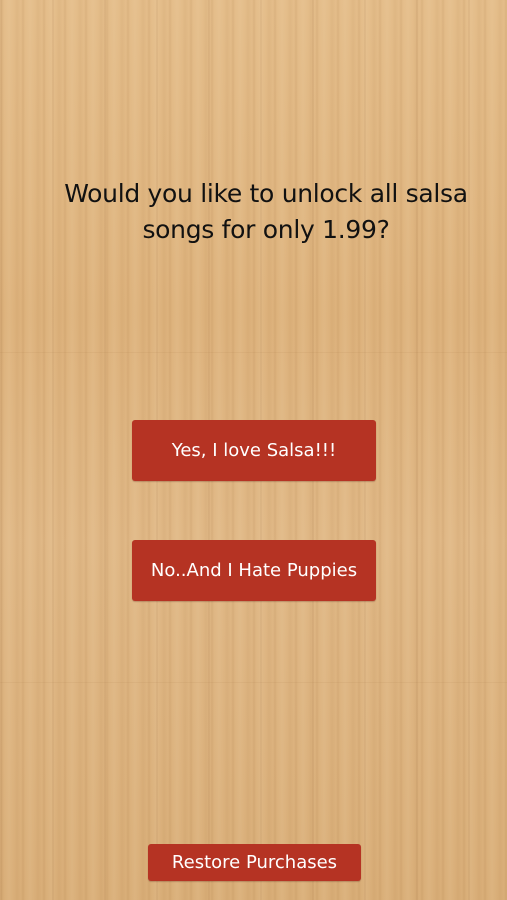 The height and width of the screenshot is (900, 507). I want to click on restore-purchases-button: Restore Purchases, so click(254, 862).